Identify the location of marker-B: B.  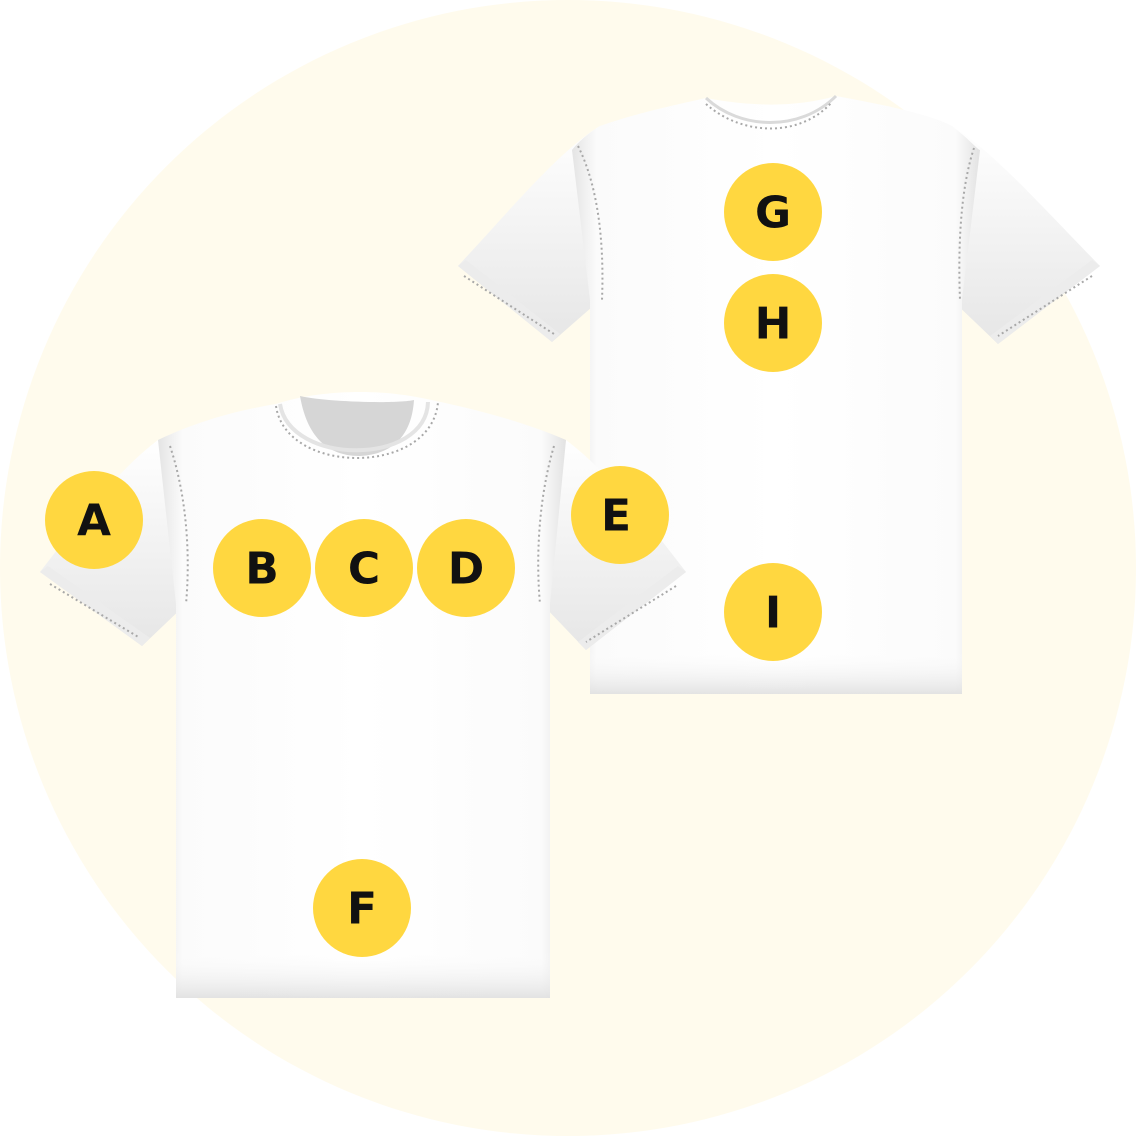
(262, 568).